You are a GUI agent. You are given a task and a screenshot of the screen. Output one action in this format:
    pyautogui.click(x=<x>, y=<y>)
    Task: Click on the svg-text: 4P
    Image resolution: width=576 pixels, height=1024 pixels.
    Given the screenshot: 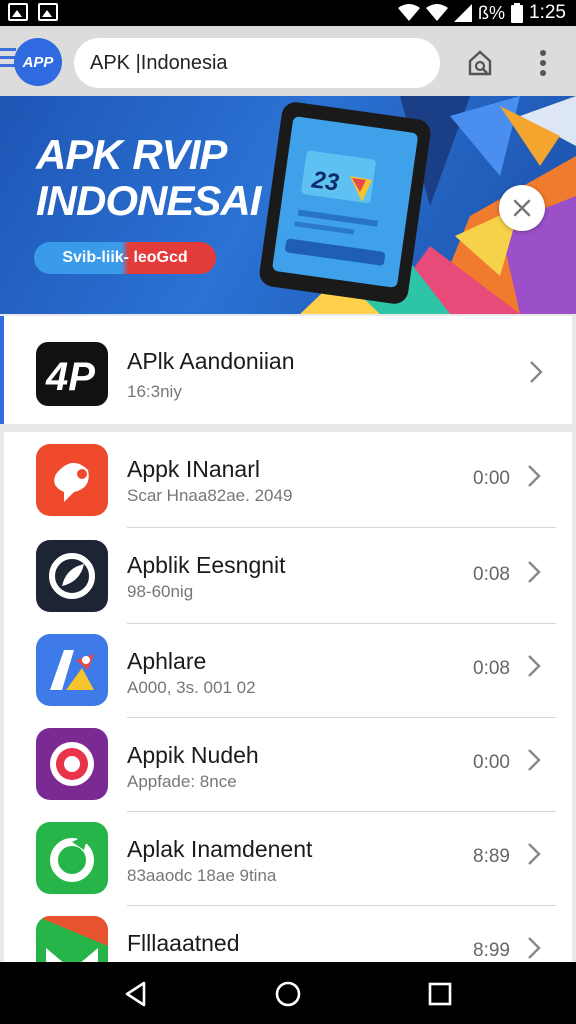 What is the action you would take?
    pyautogui.click(x=70, y=376)
    